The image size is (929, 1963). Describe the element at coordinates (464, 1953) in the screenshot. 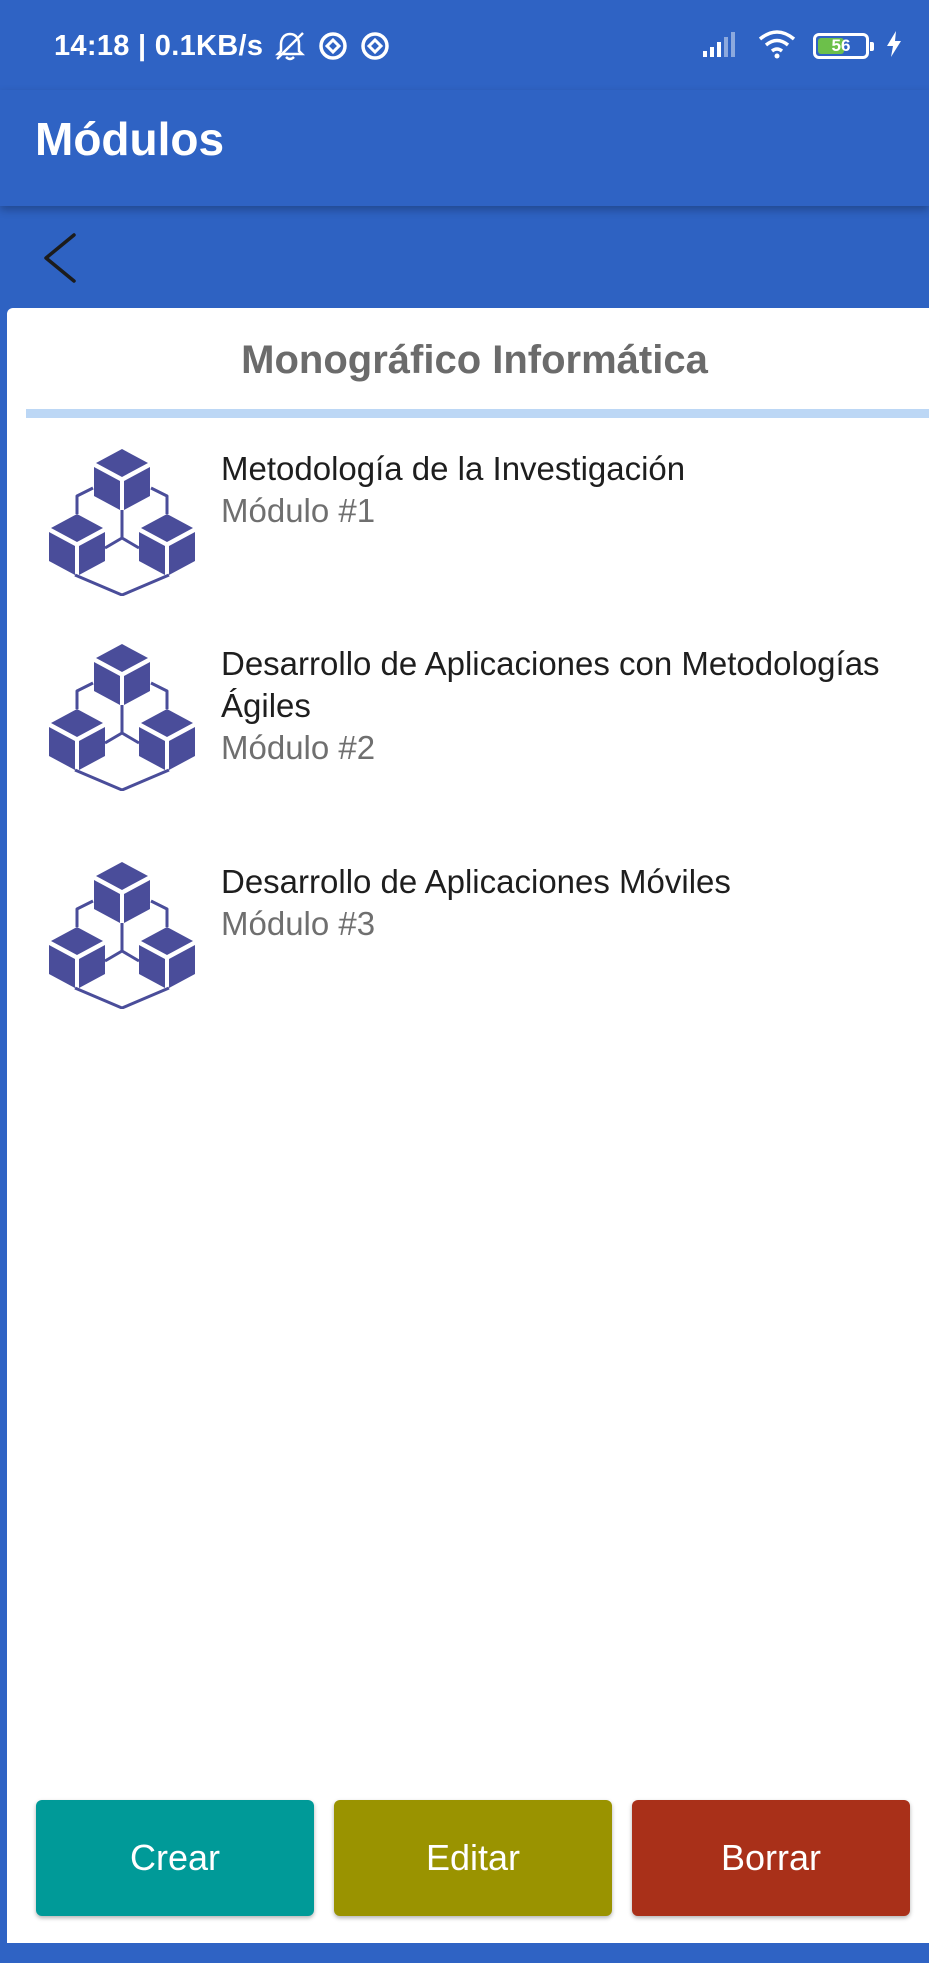

I see `bottom-strip` at that location.